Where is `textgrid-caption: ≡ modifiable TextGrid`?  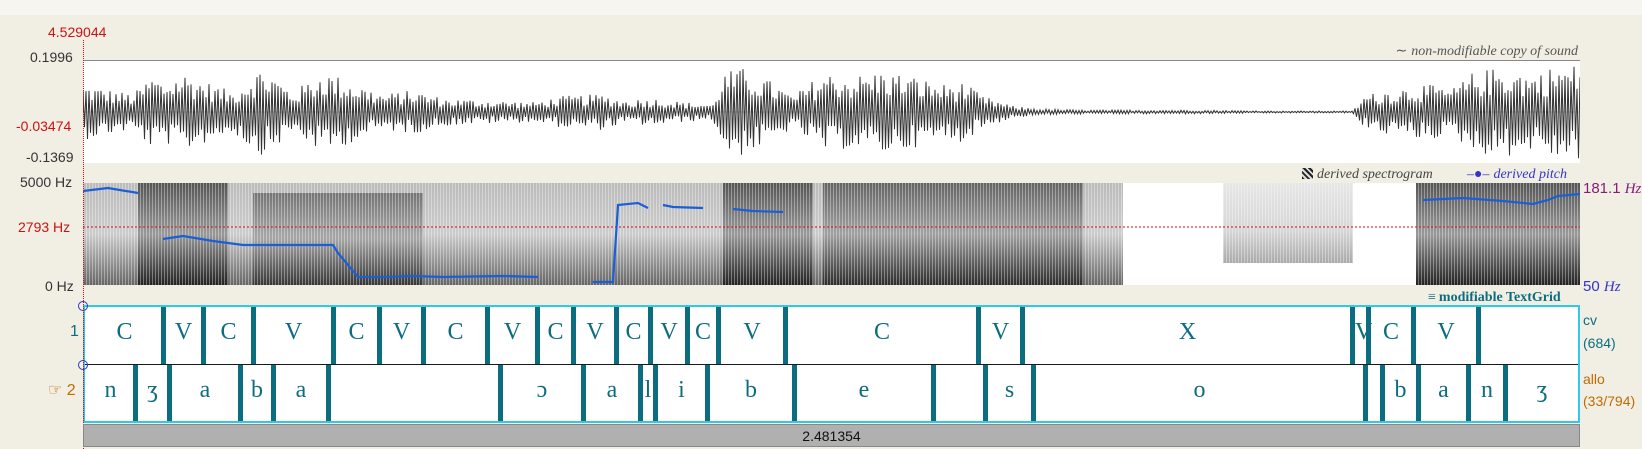 textgrid-caption: ≡ modifiable TextGrid is located at coordinates (1494, 298).